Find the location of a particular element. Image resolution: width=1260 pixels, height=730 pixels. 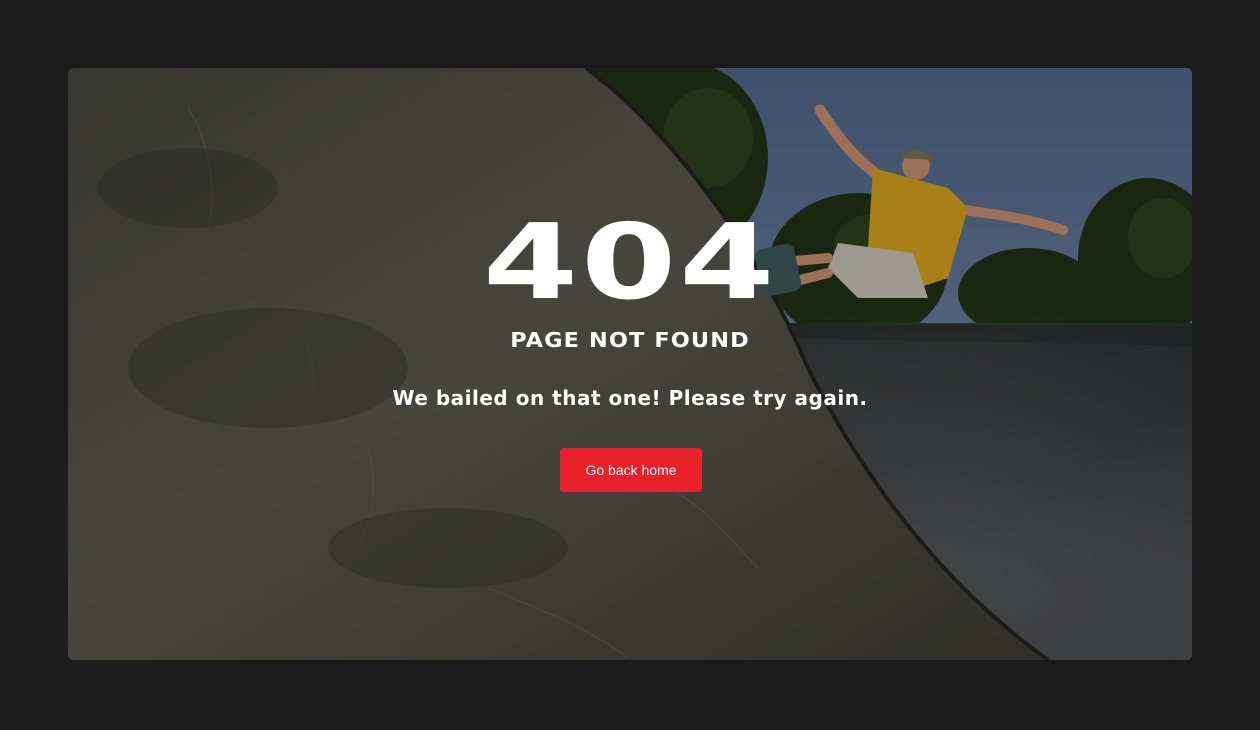

error-title: PAGE NOT FOUND is located at coordinates (630, 340).